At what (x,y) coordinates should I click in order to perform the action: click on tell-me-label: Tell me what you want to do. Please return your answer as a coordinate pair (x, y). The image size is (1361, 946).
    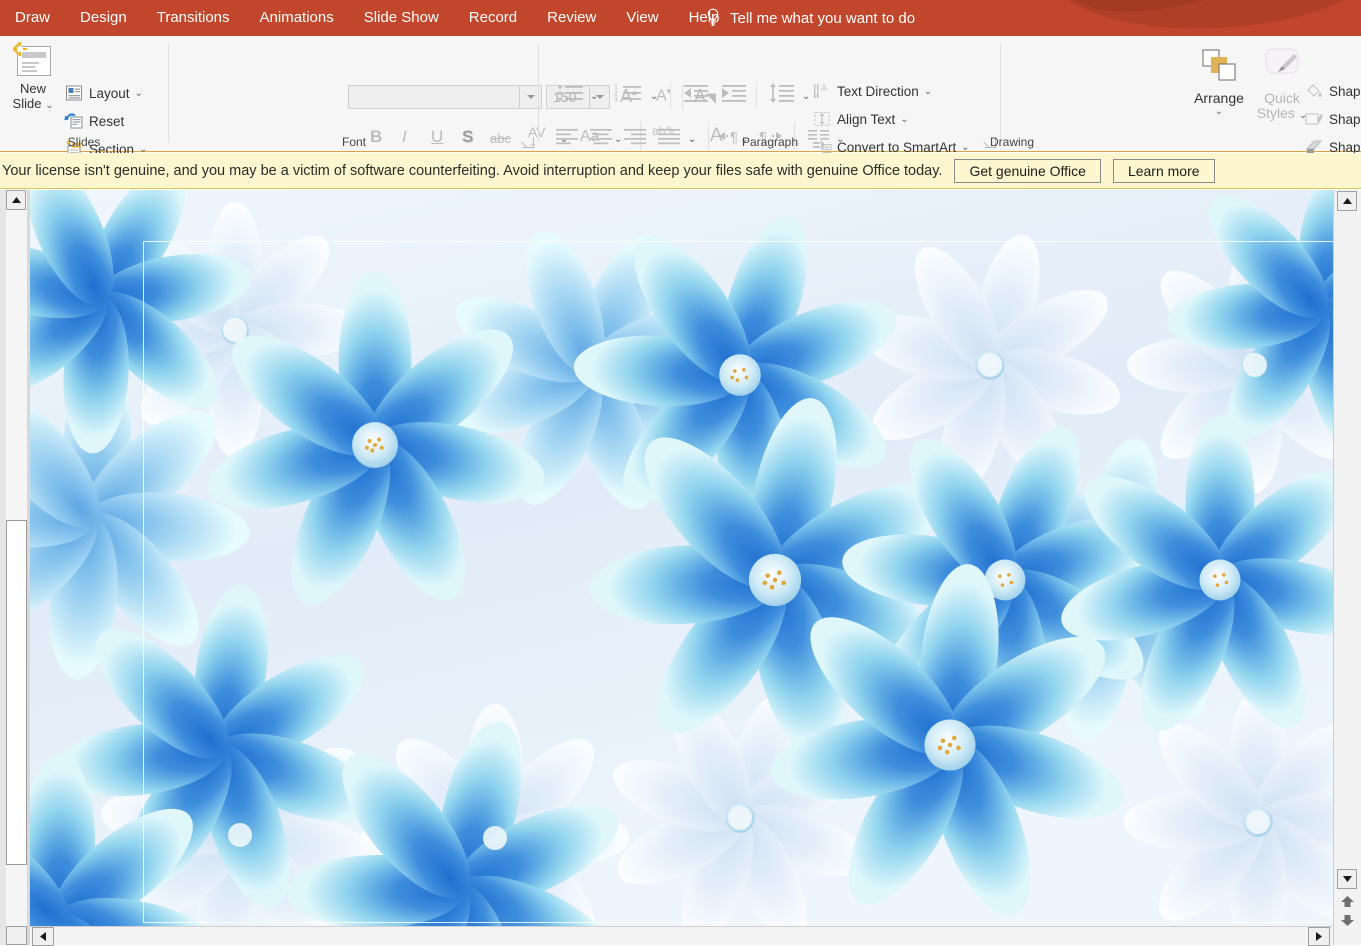
    Looking at the image, I should click on (823, 18).